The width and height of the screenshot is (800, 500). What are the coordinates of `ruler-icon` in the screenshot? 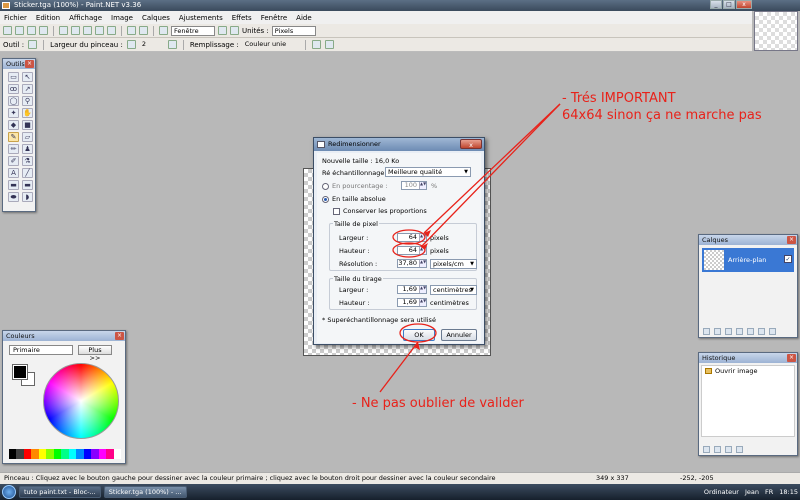 It's located at (234, 30).